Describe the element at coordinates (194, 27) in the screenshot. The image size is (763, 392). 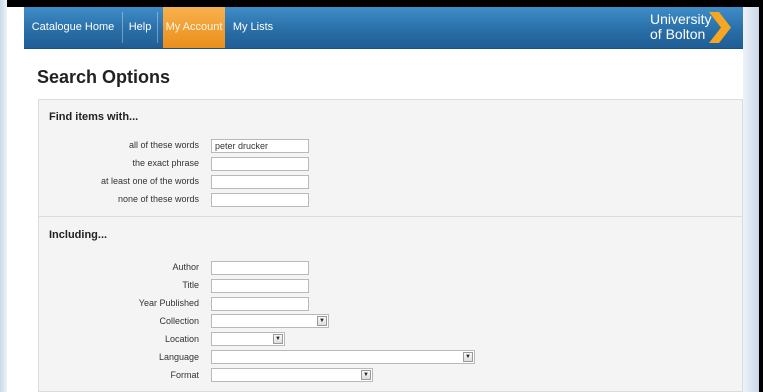
I see `nav-my-account: My Account` at that location.